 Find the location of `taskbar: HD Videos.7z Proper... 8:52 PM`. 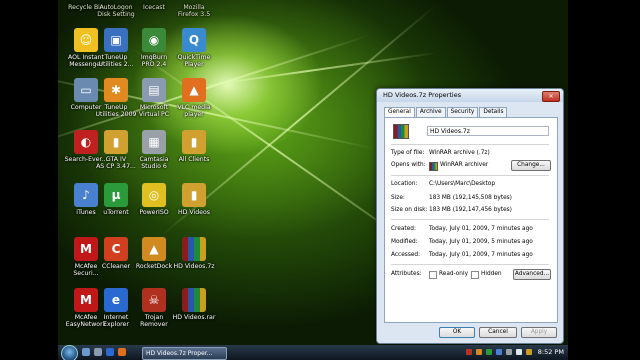

taskbar: HD Videos.7z Proper... 8:52 PM is located at coordinates (313, 352).